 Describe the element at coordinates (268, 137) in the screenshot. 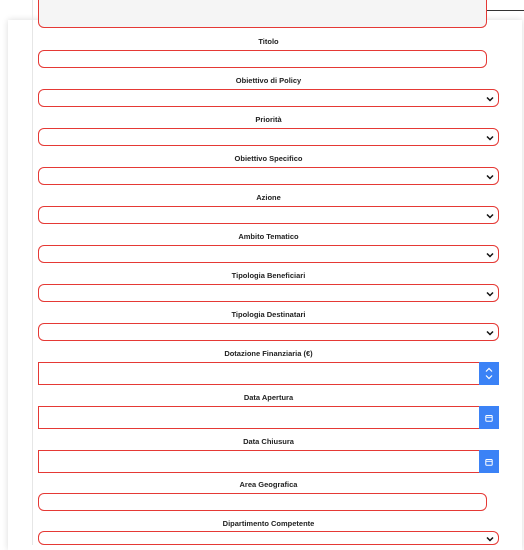

I see `priorita-select` at that location.